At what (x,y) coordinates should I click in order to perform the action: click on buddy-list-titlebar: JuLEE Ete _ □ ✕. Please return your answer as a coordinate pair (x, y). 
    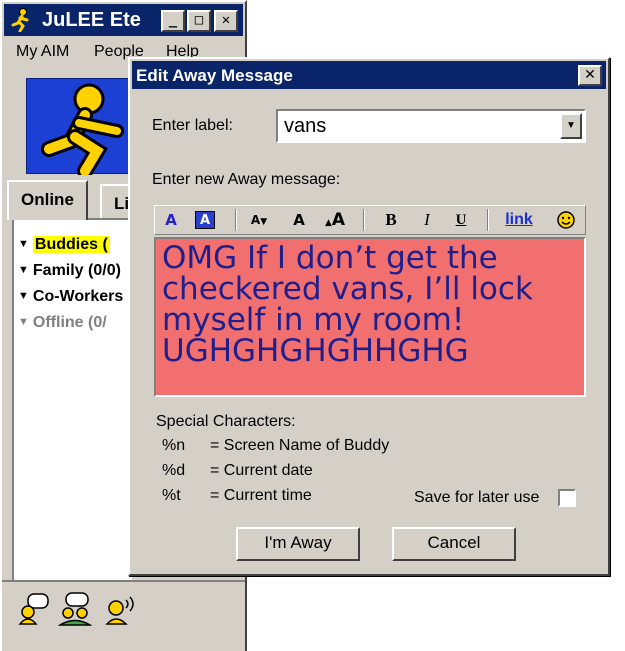
    Looking at the image, I should click on (123, 20).